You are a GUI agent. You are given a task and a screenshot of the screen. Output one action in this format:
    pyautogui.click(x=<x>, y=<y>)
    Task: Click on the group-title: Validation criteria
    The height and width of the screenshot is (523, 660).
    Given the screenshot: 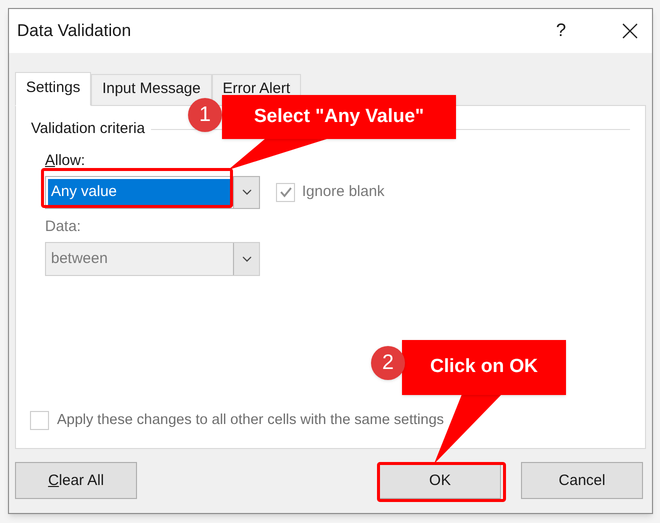 What is the action you would take?
    pyautogui.click(x=88, y=128)
    